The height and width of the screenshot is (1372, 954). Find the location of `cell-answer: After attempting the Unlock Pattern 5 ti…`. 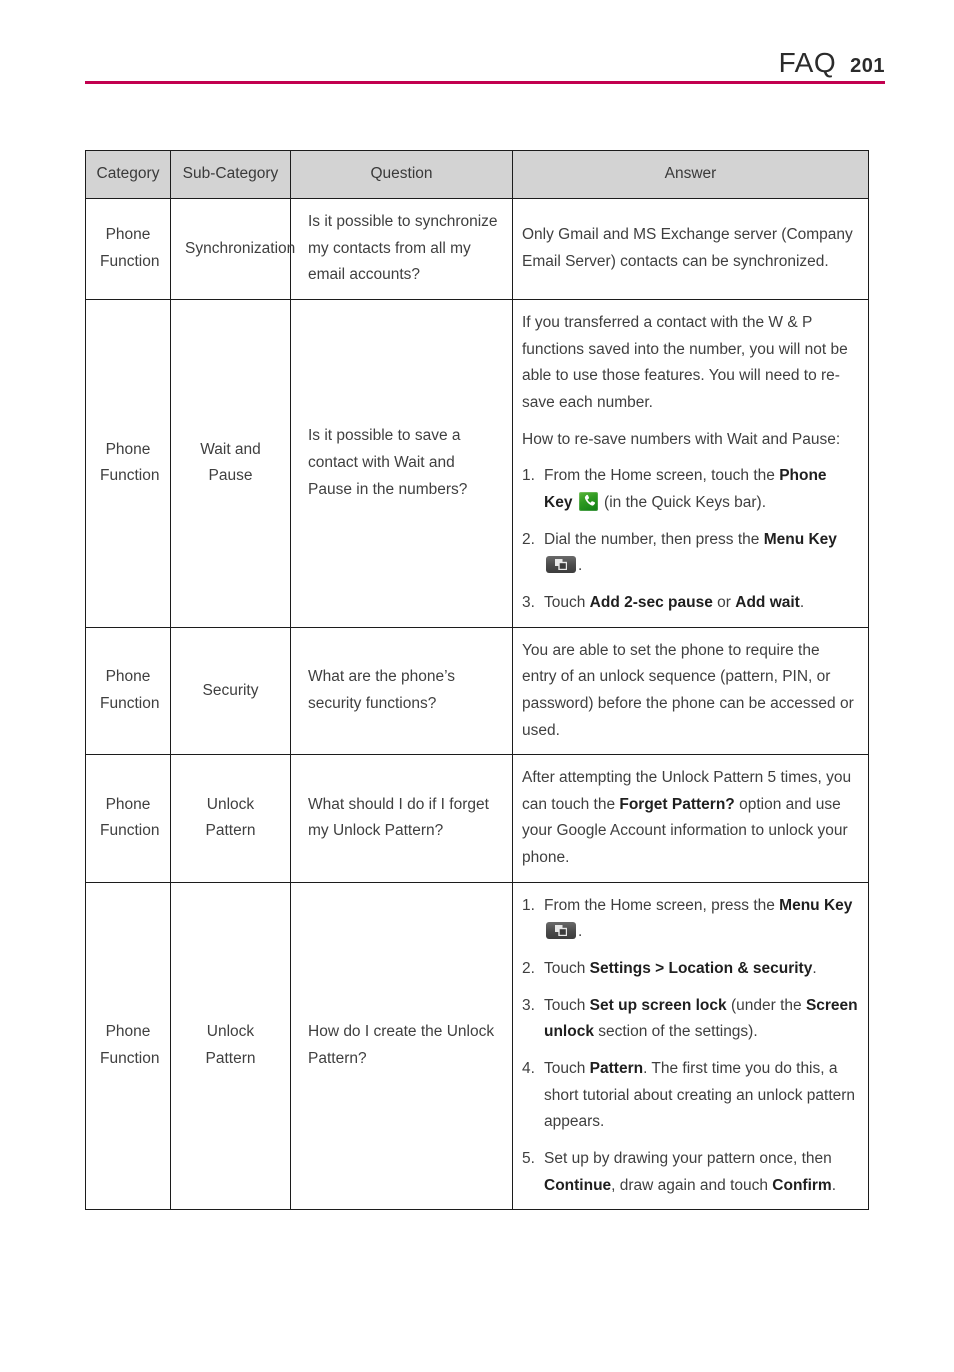

cell-answer: After attempting the Unlock Pattern 5 ti… is located at coordinates (690, 818).